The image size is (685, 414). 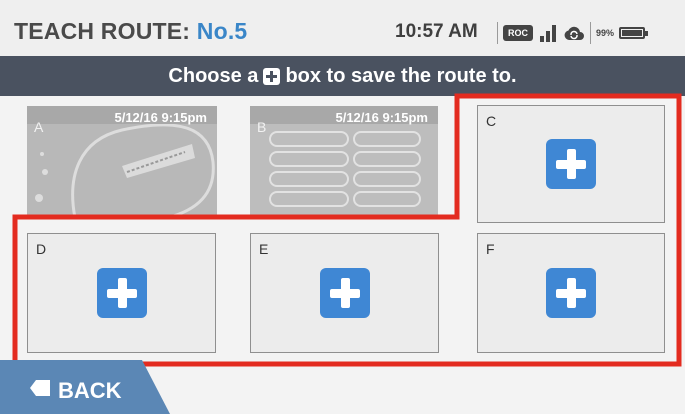 I want to click on status-header: TEACH ROUTE: No.5 10:57 AM ROC 99%, so click(x=342, y=28).